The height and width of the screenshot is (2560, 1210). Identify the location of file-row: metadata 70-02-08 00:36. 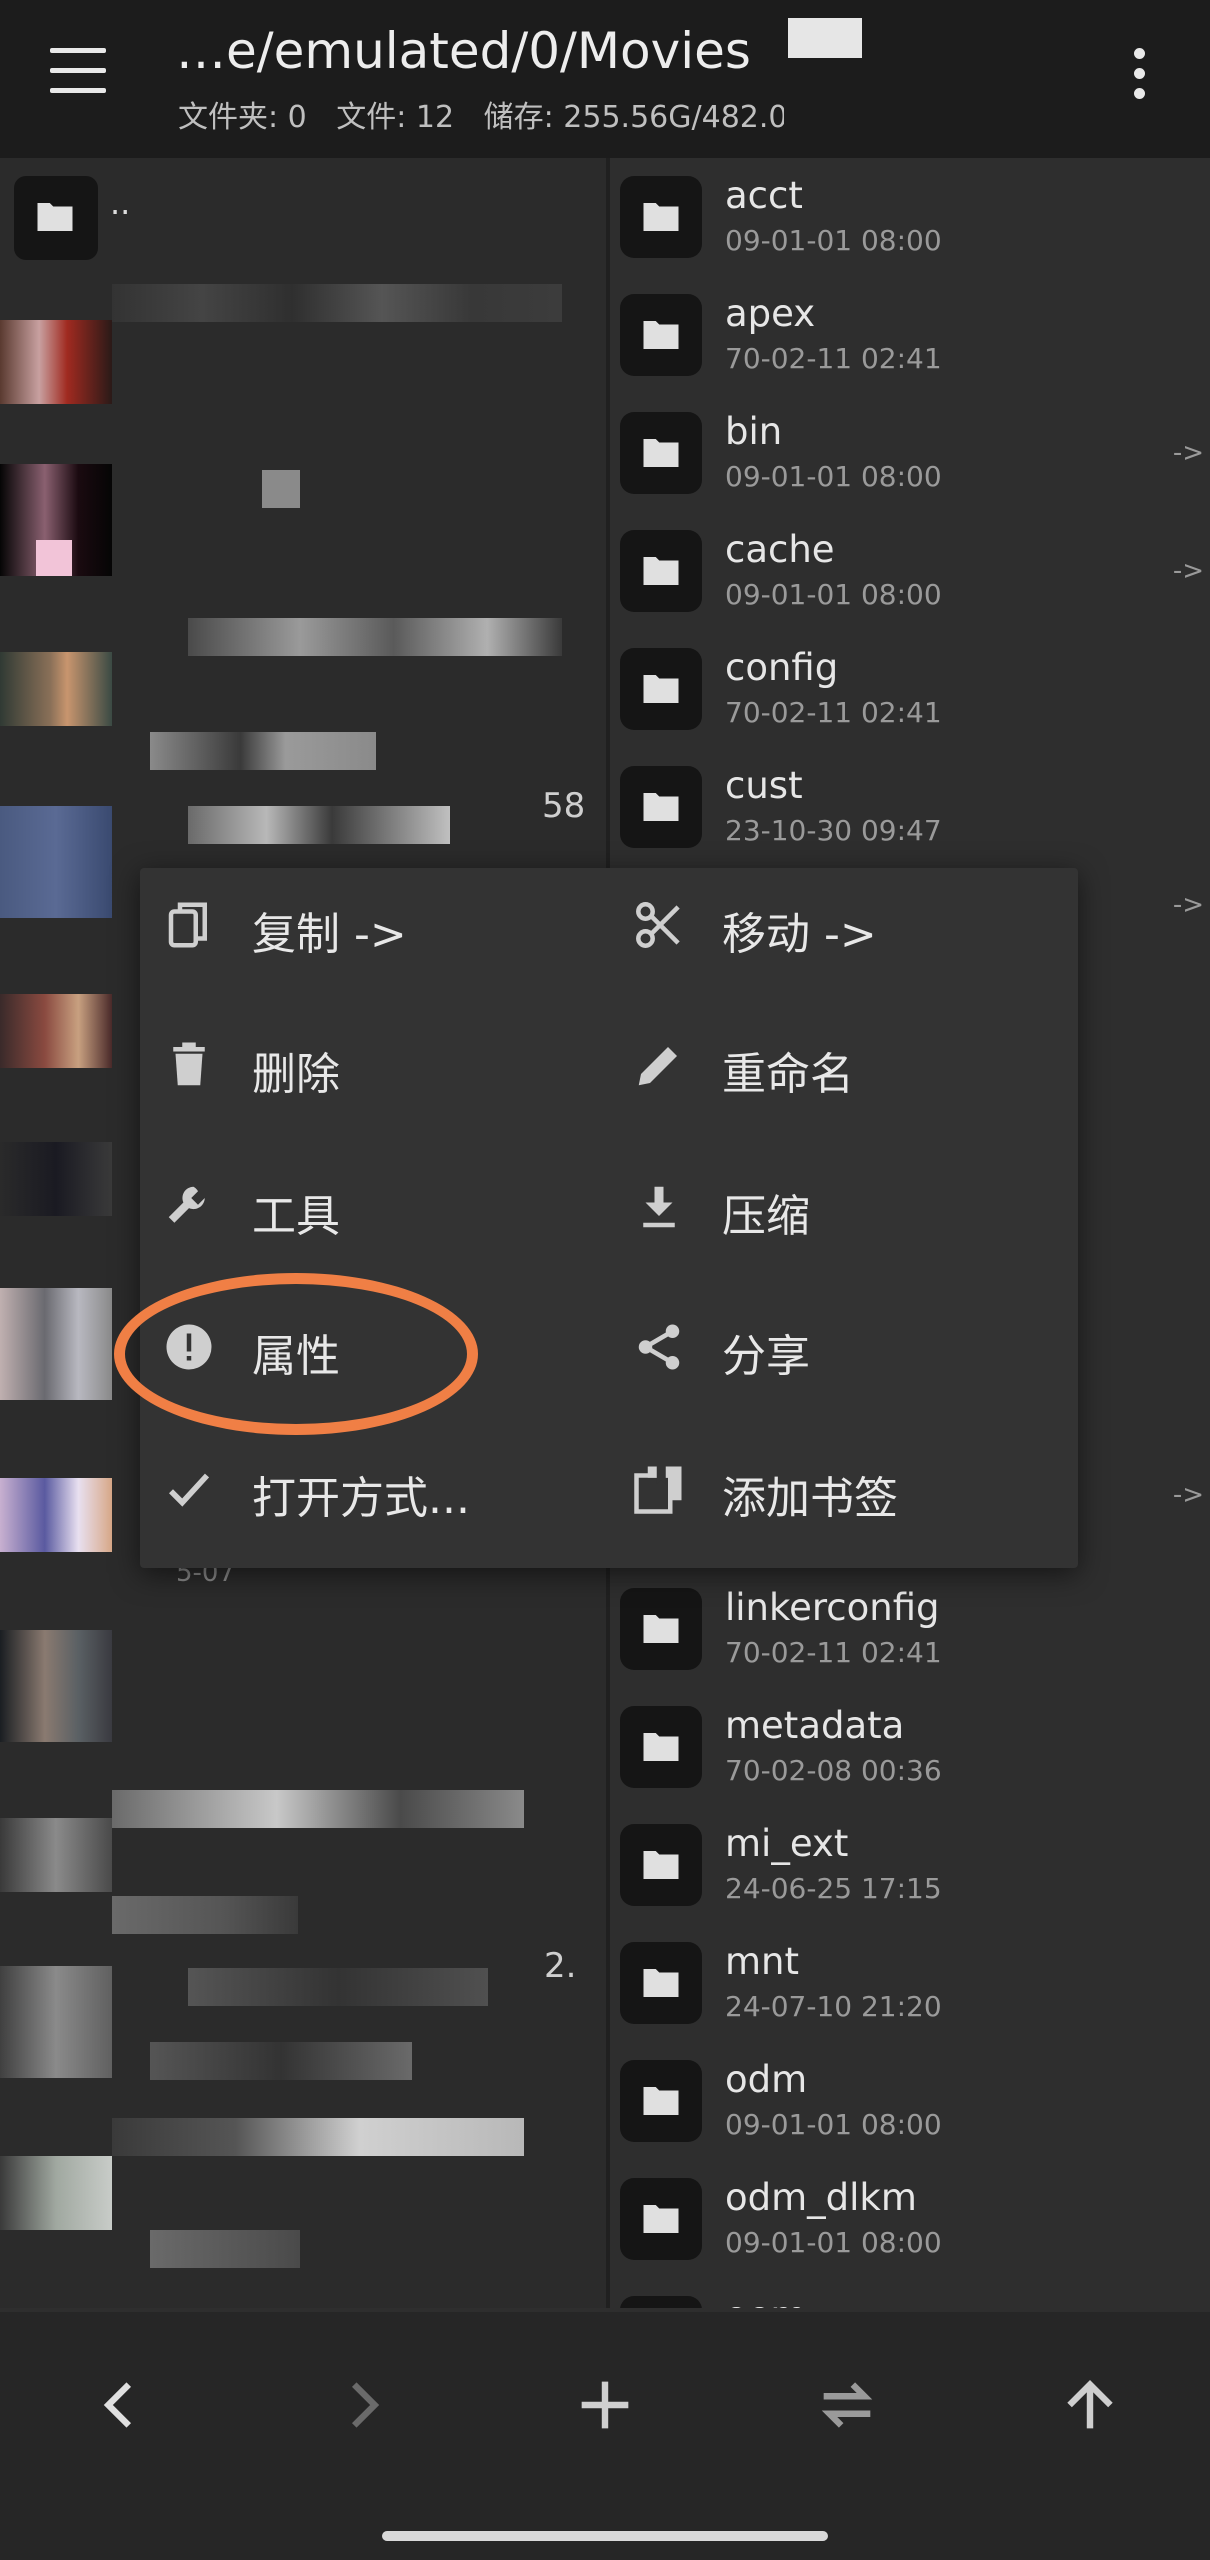
(915, 1755).